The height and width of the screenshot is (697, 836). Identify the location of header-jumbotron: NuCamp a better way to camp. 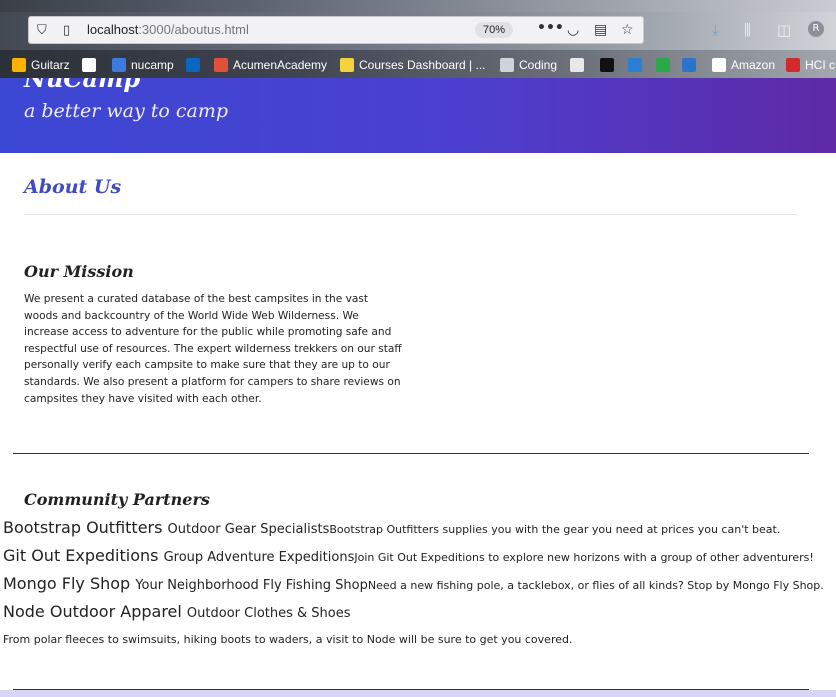
(418, 115).